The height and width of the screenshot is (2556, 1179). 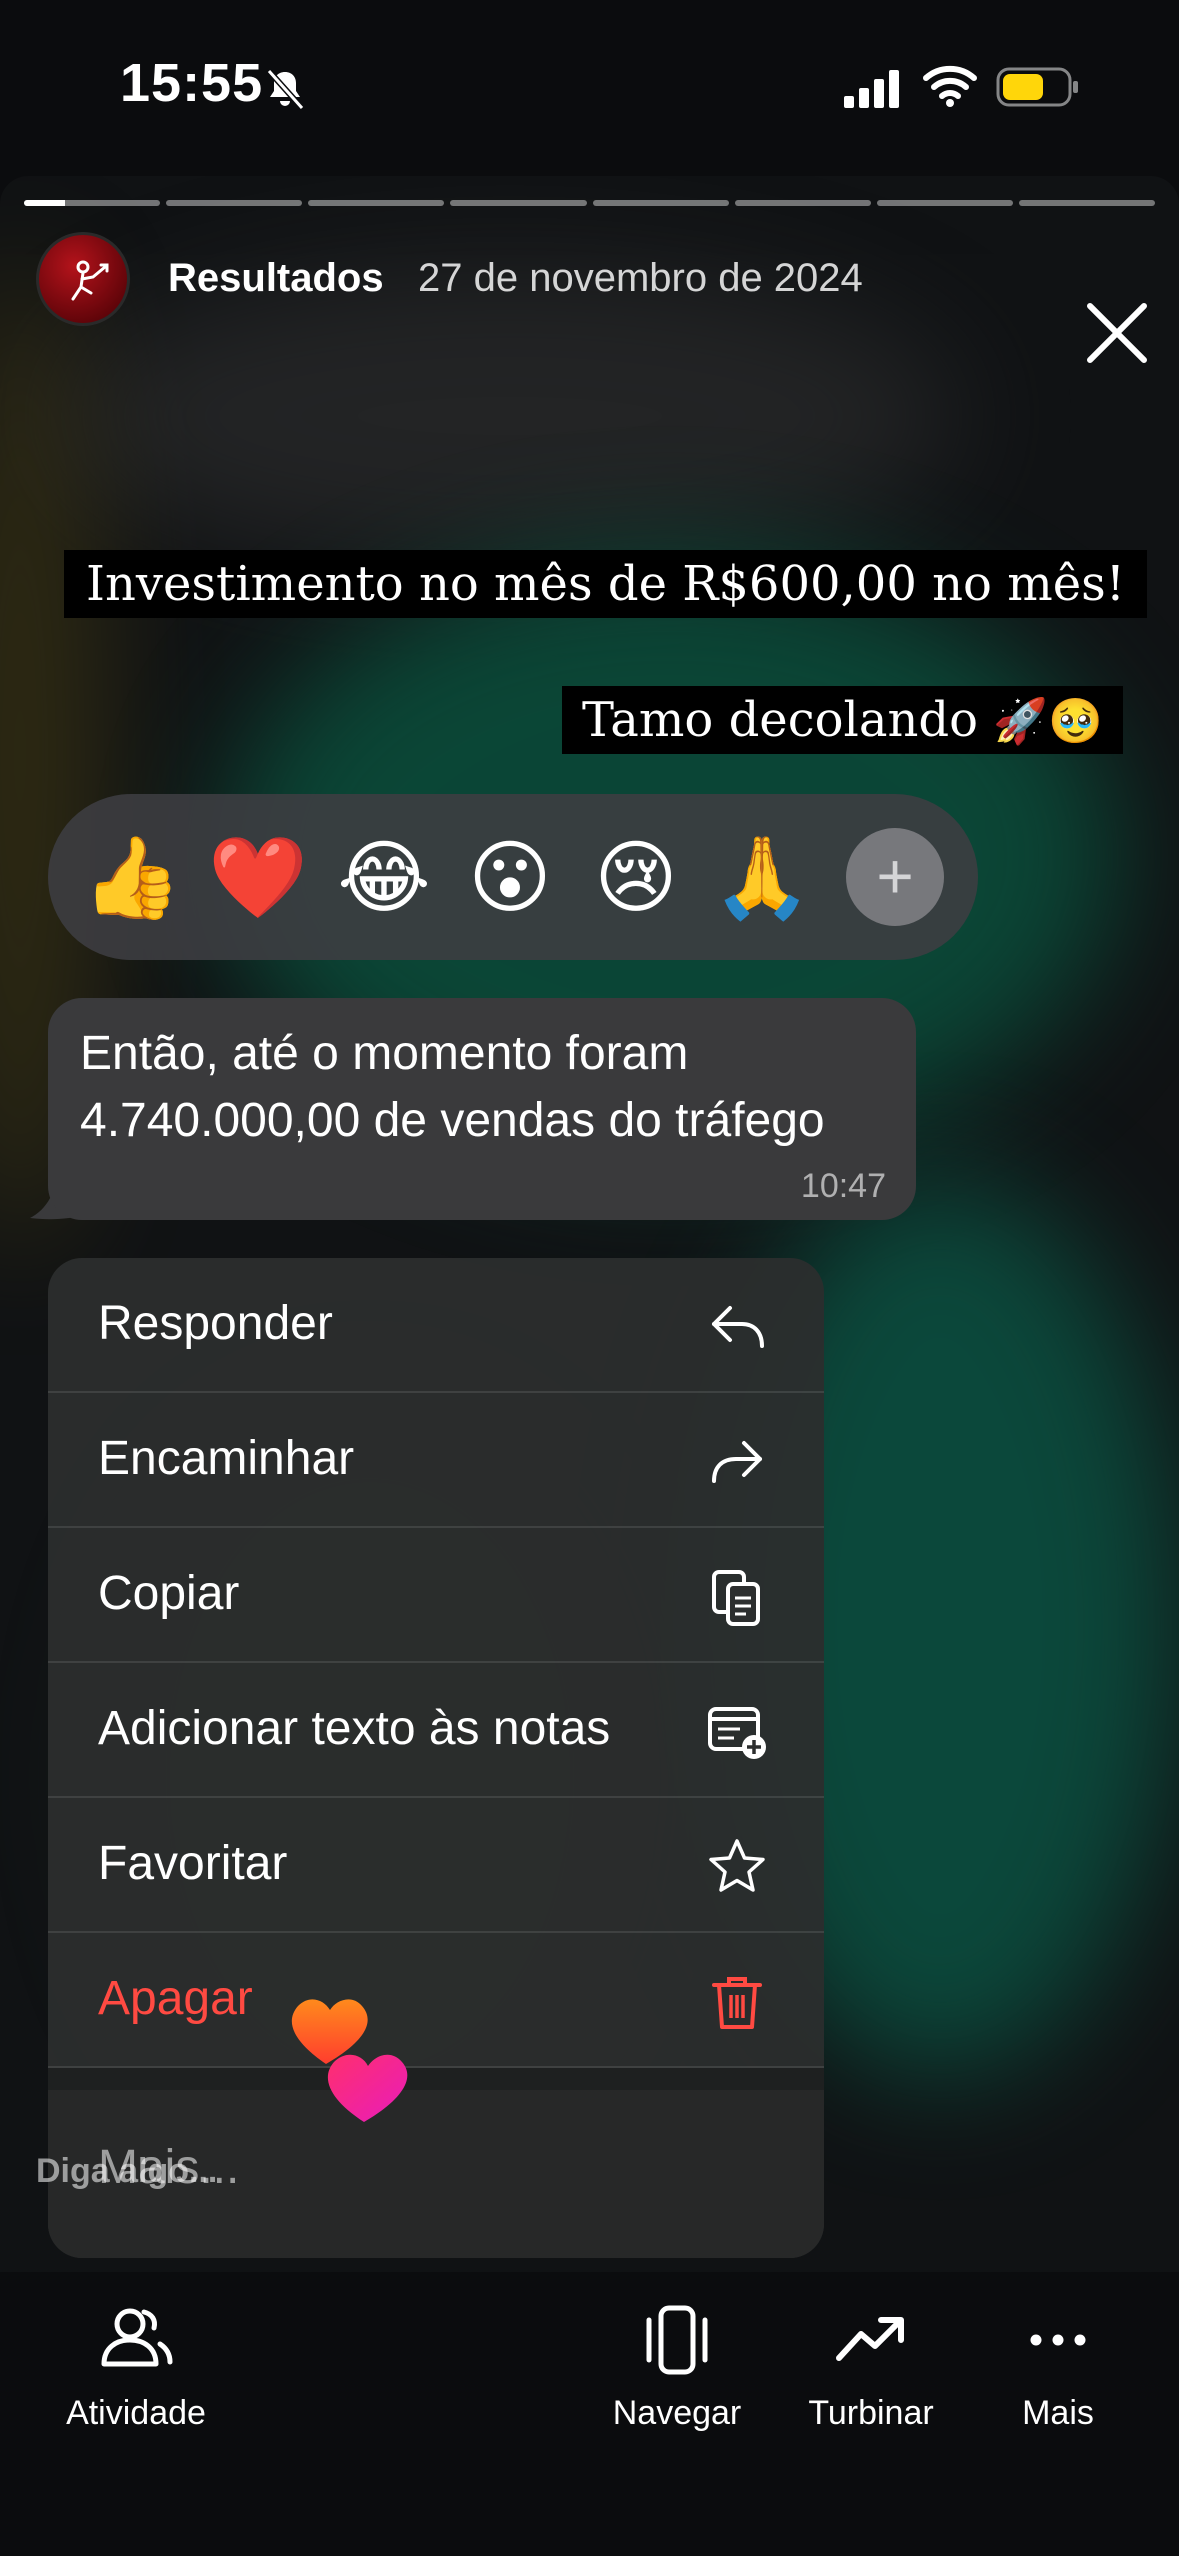 I want to click on menu-item-favorite: Favoritar, so click(x=436, y=1865).